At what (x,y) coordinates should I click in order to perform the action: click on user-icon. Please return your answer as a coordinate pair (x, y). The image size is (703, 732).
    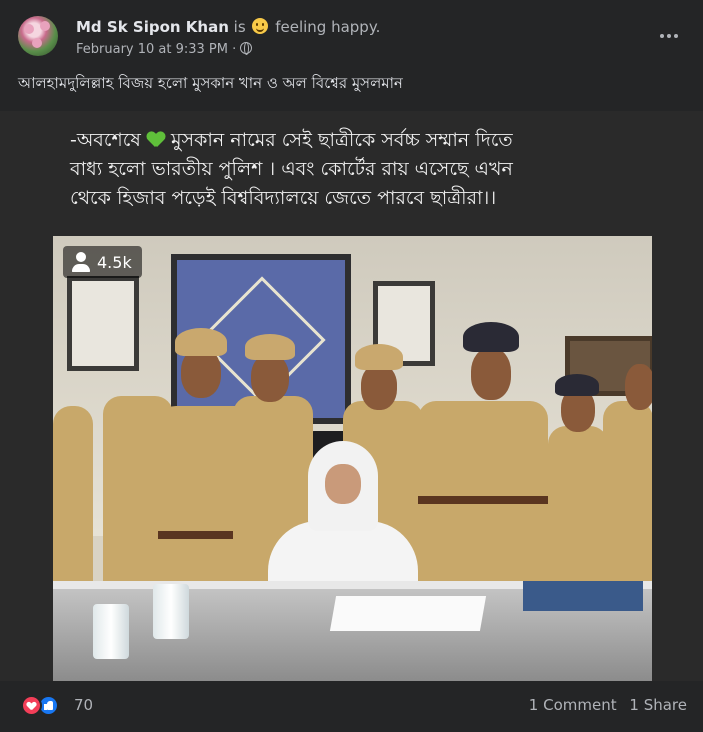
    Looking at the image, I should click on (81, 262).